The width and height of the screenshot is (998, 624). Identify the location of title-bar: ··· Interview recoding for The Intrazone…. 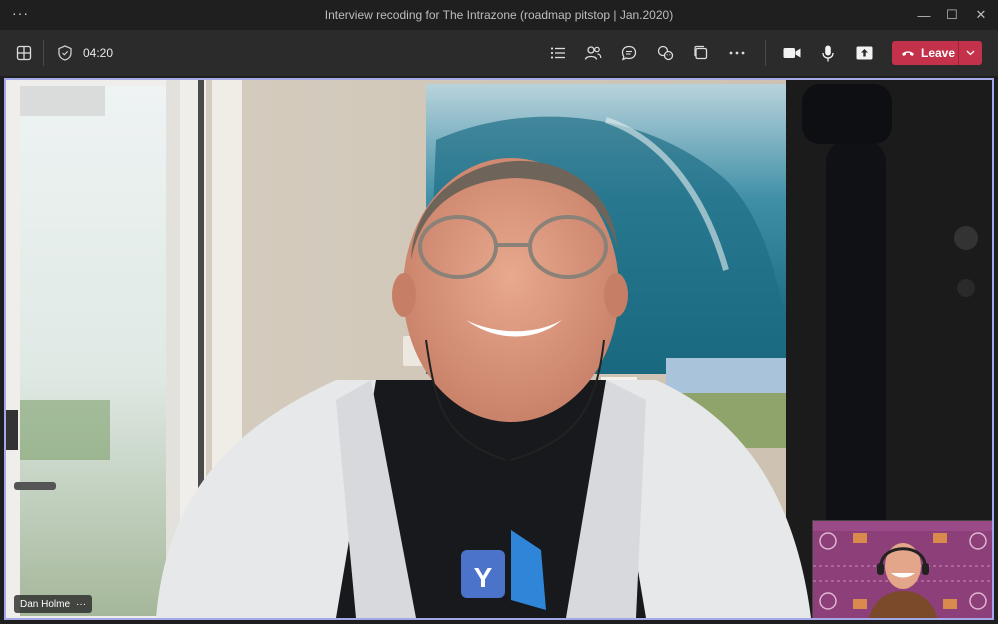
(499, 15).